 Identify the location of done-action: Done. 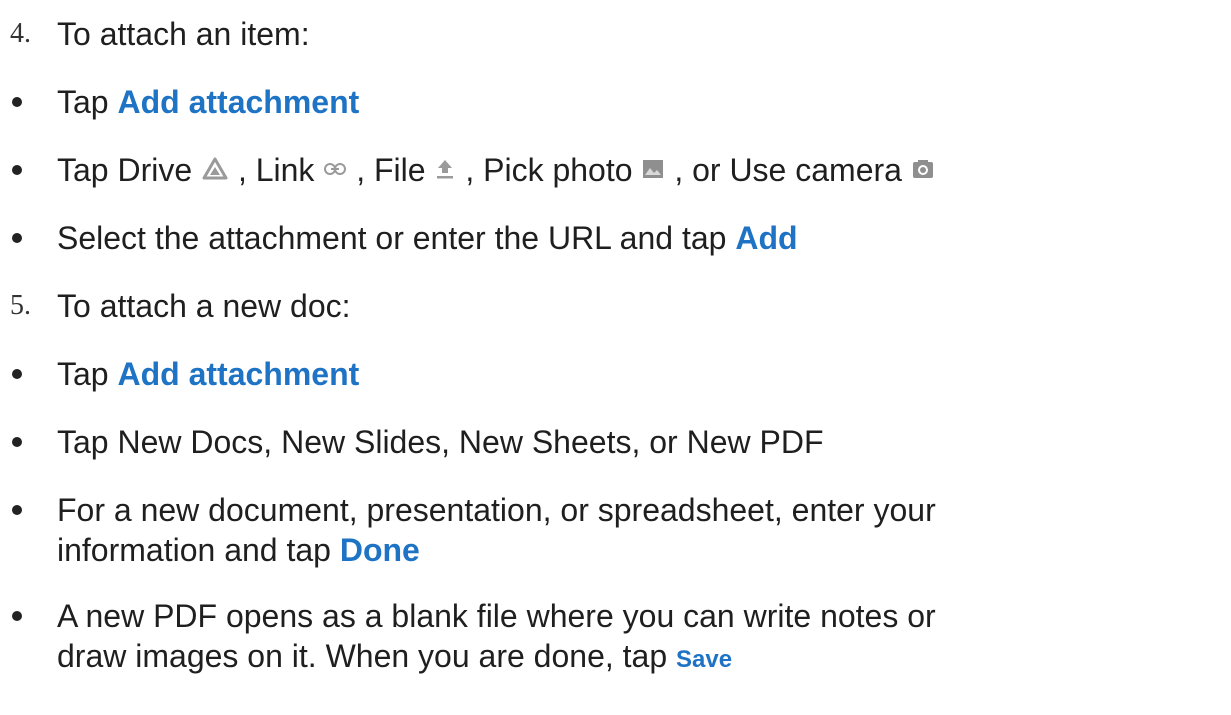
(379, 550).